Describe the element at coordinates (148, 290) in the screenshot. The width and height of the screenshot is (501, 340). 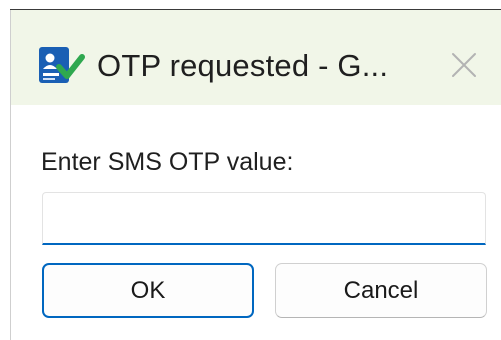
I see `ok-button: OK` at that location.